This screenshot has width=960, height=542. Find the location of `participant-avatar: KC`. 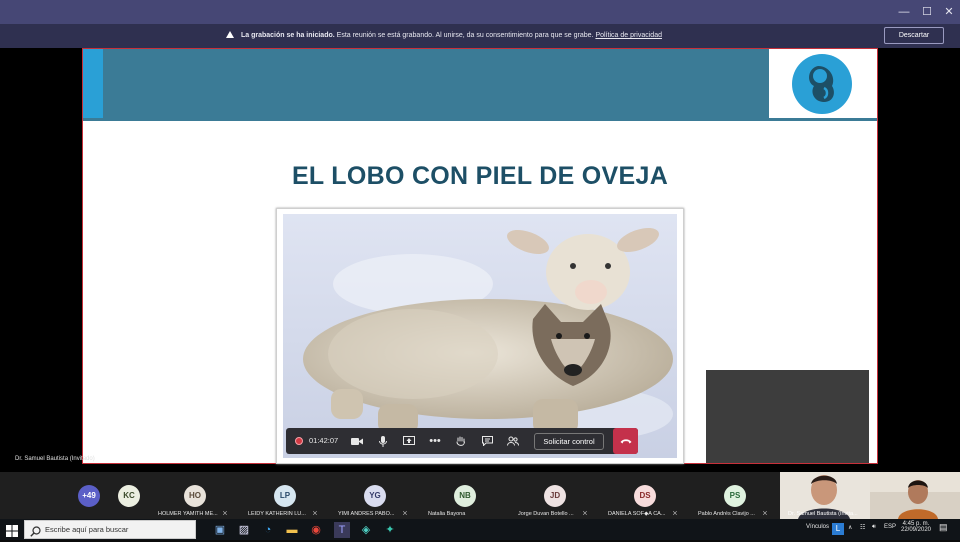

participant-avatar: KC is located at coordinates (129, 496).